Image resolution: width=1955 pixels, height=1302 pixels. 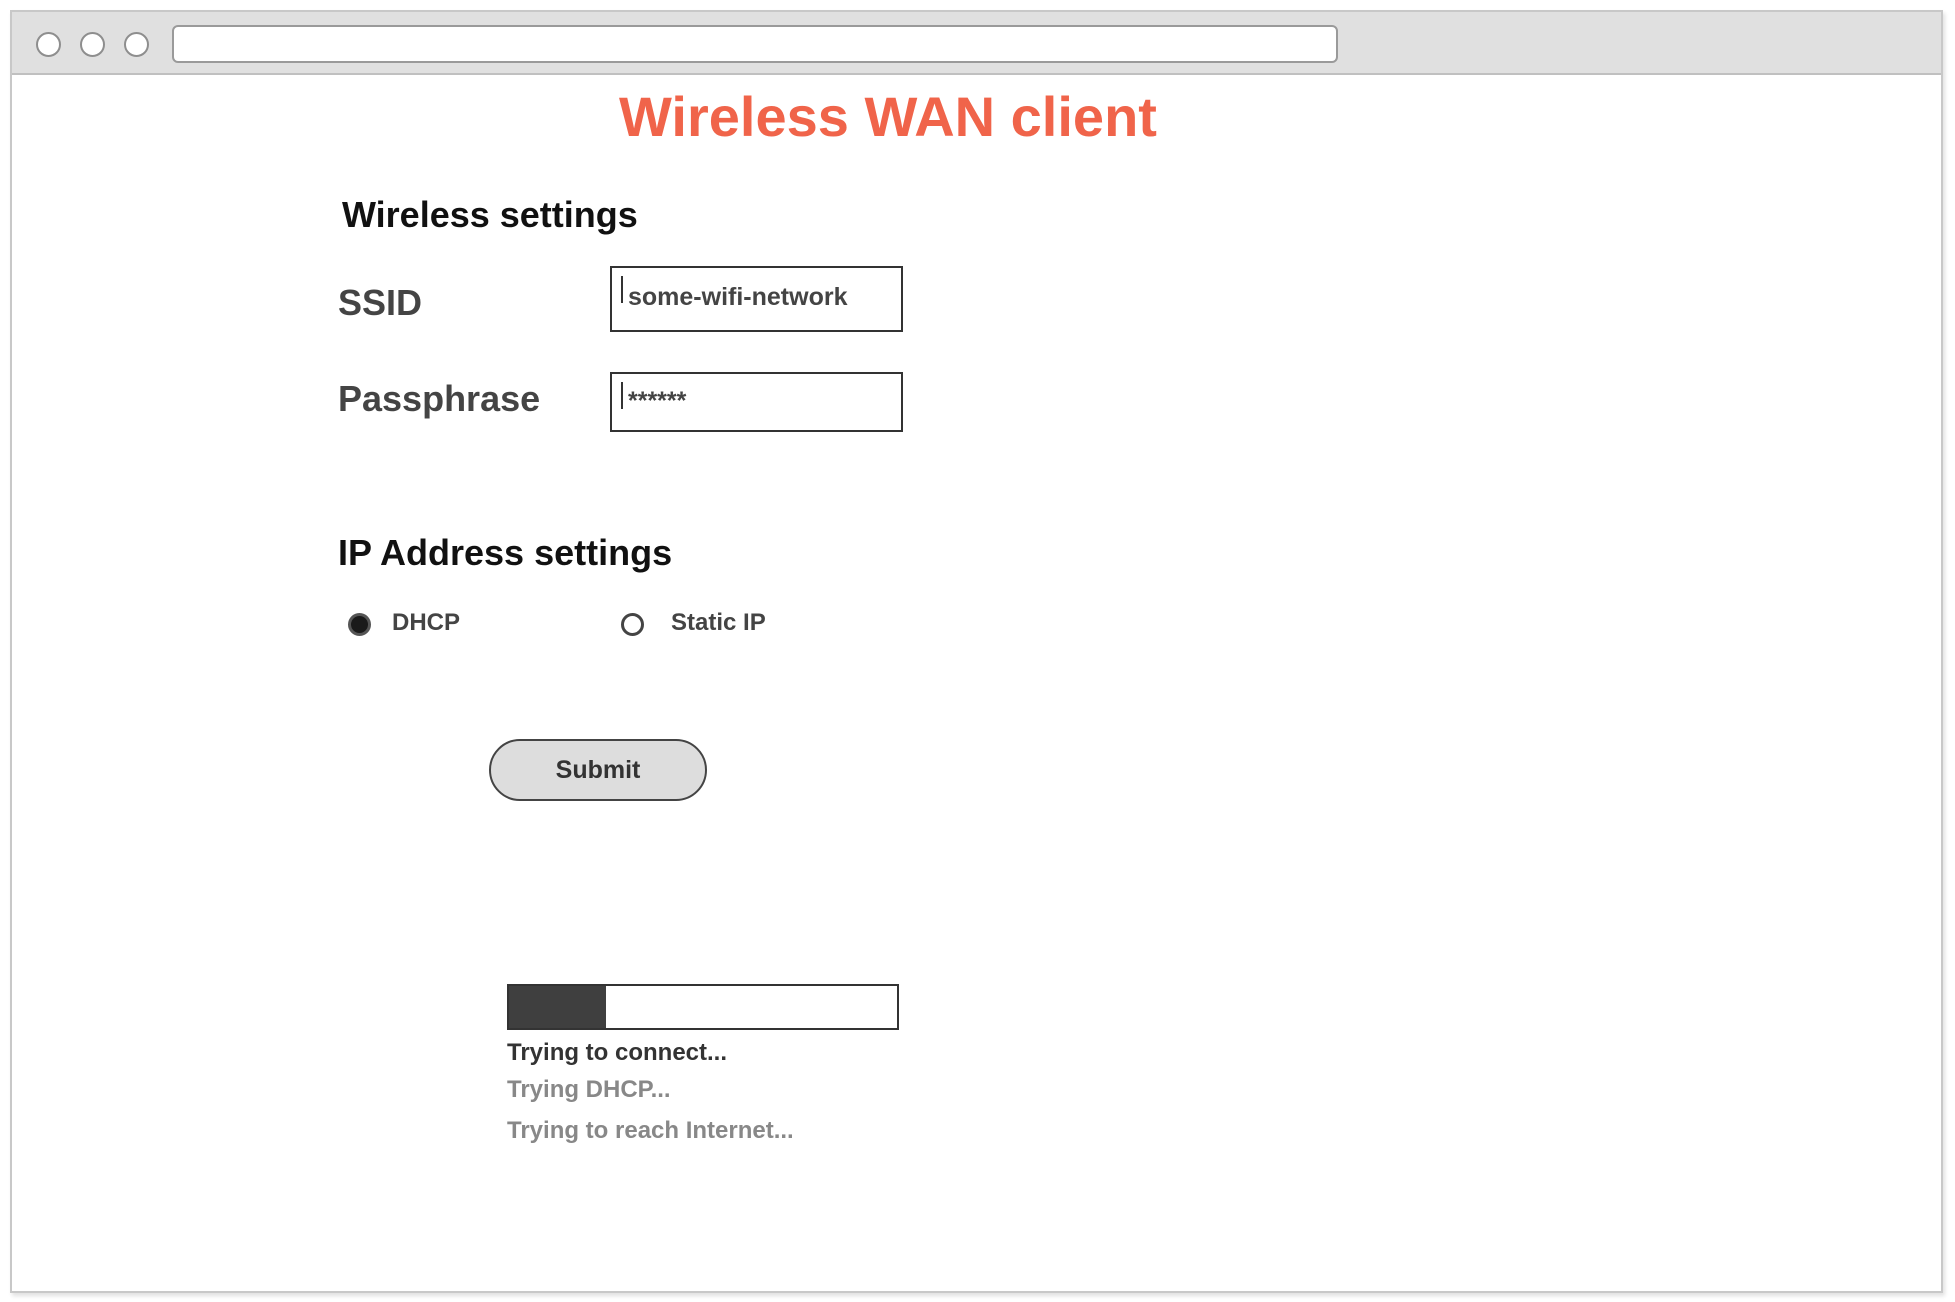 What do you see at coordinates (718, 623) in the screenshot?
I see `static-ip-radio-label: Static IP` at bounding box center [718, 623].